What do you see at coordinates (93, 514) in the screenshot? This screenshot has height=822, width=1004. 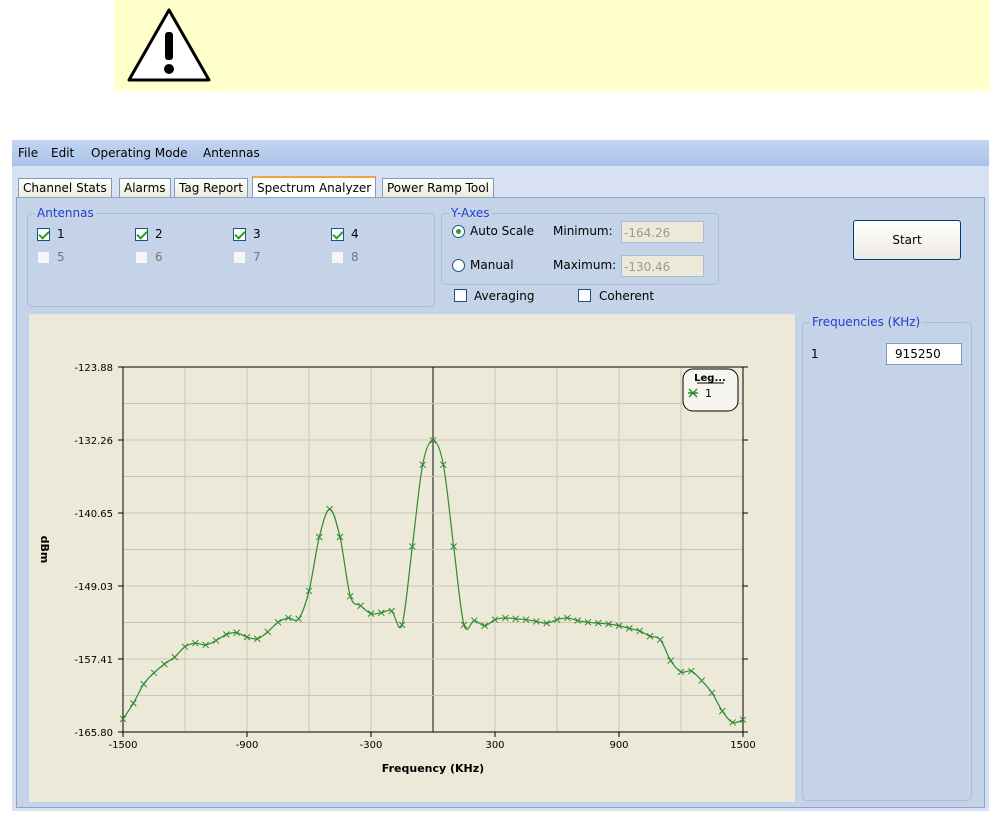 I see `y-tick-label: -140.65` at bounding box center [93, 514].